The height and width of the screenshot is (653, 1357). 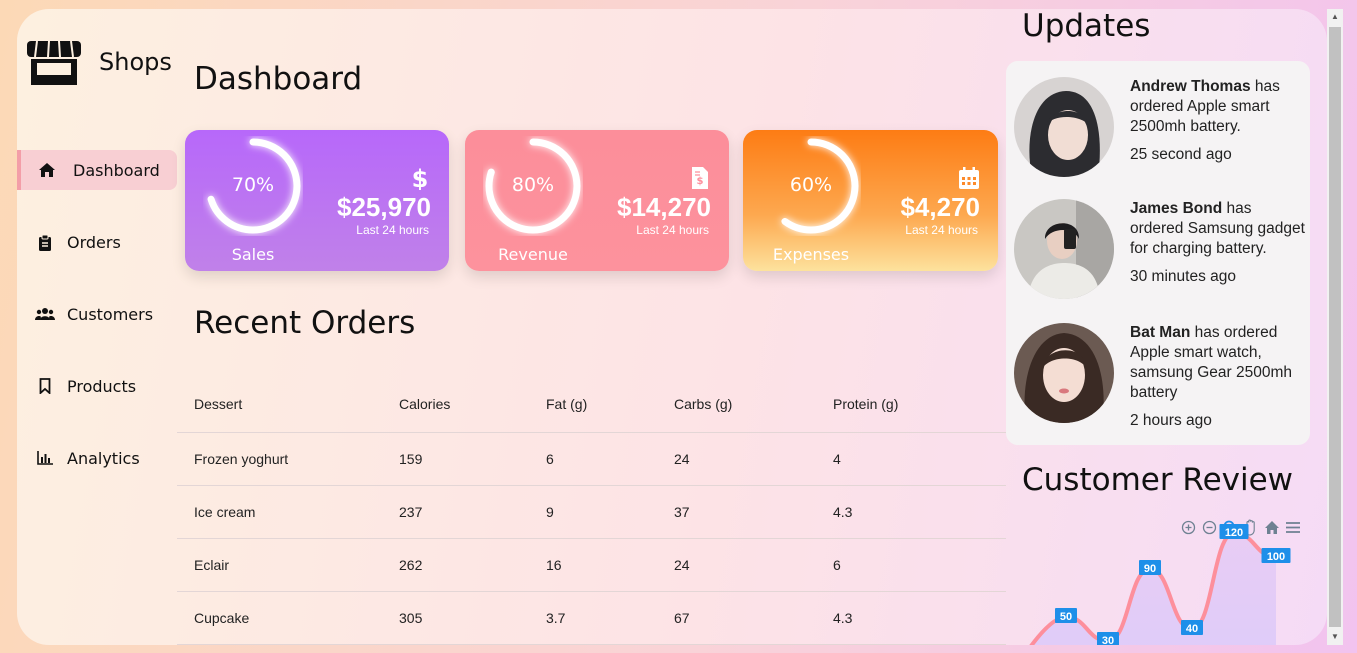 What do you see at coordinates (1158, 480) in the screenshot?
I see `customer-review-title: Customer Review` at bounding box center [1158, 480].